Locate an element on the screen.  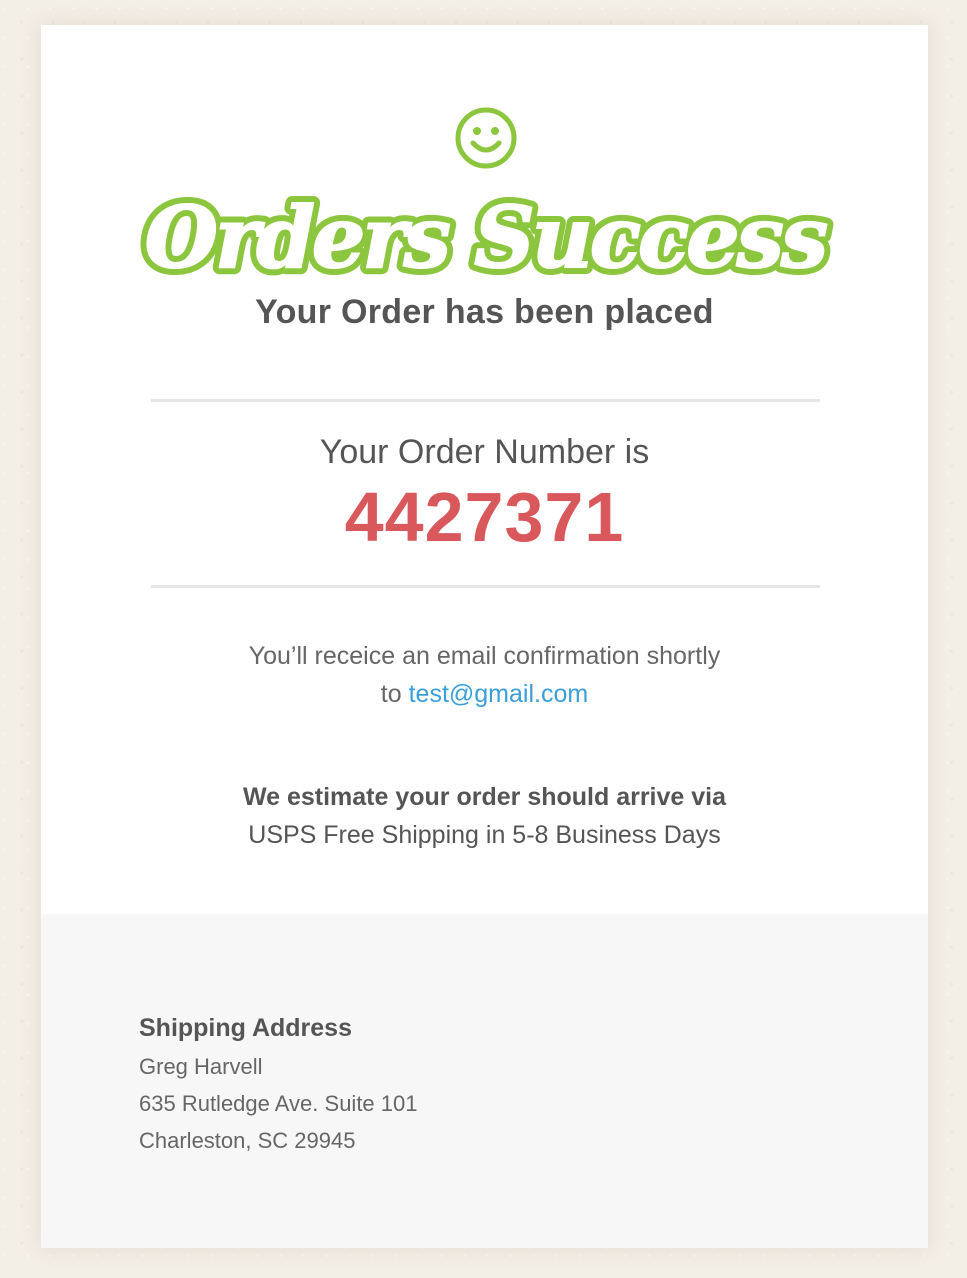
shipping-city: Charleston, SC 29945 is located at coordinates (247, 1140).